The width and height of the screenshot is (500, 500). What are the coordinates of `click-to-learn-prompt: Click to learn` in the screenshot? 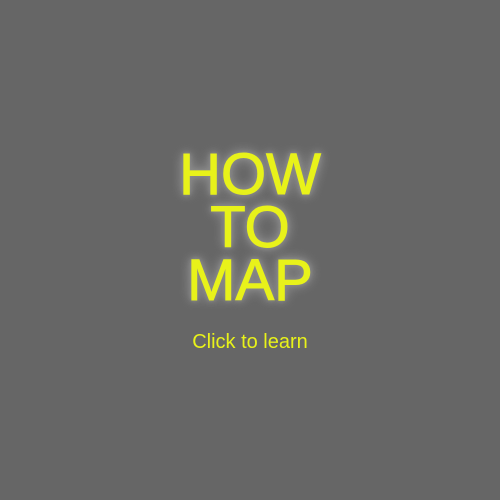 It's located at (250, 342).